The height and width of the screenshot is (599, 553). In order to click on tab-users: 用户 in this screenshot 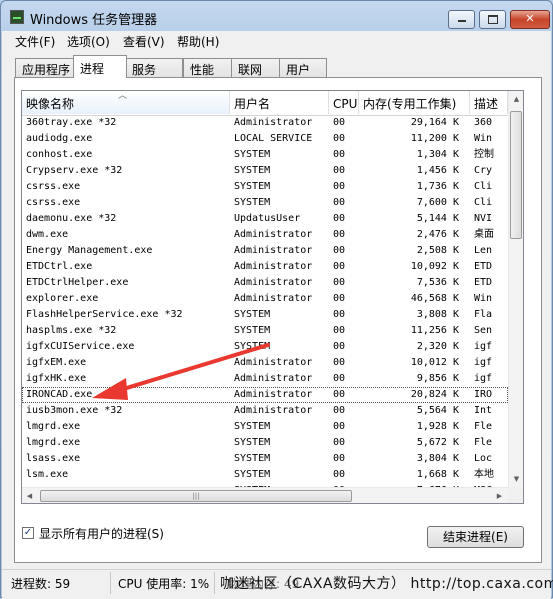, I will do `click(303, 67)`.